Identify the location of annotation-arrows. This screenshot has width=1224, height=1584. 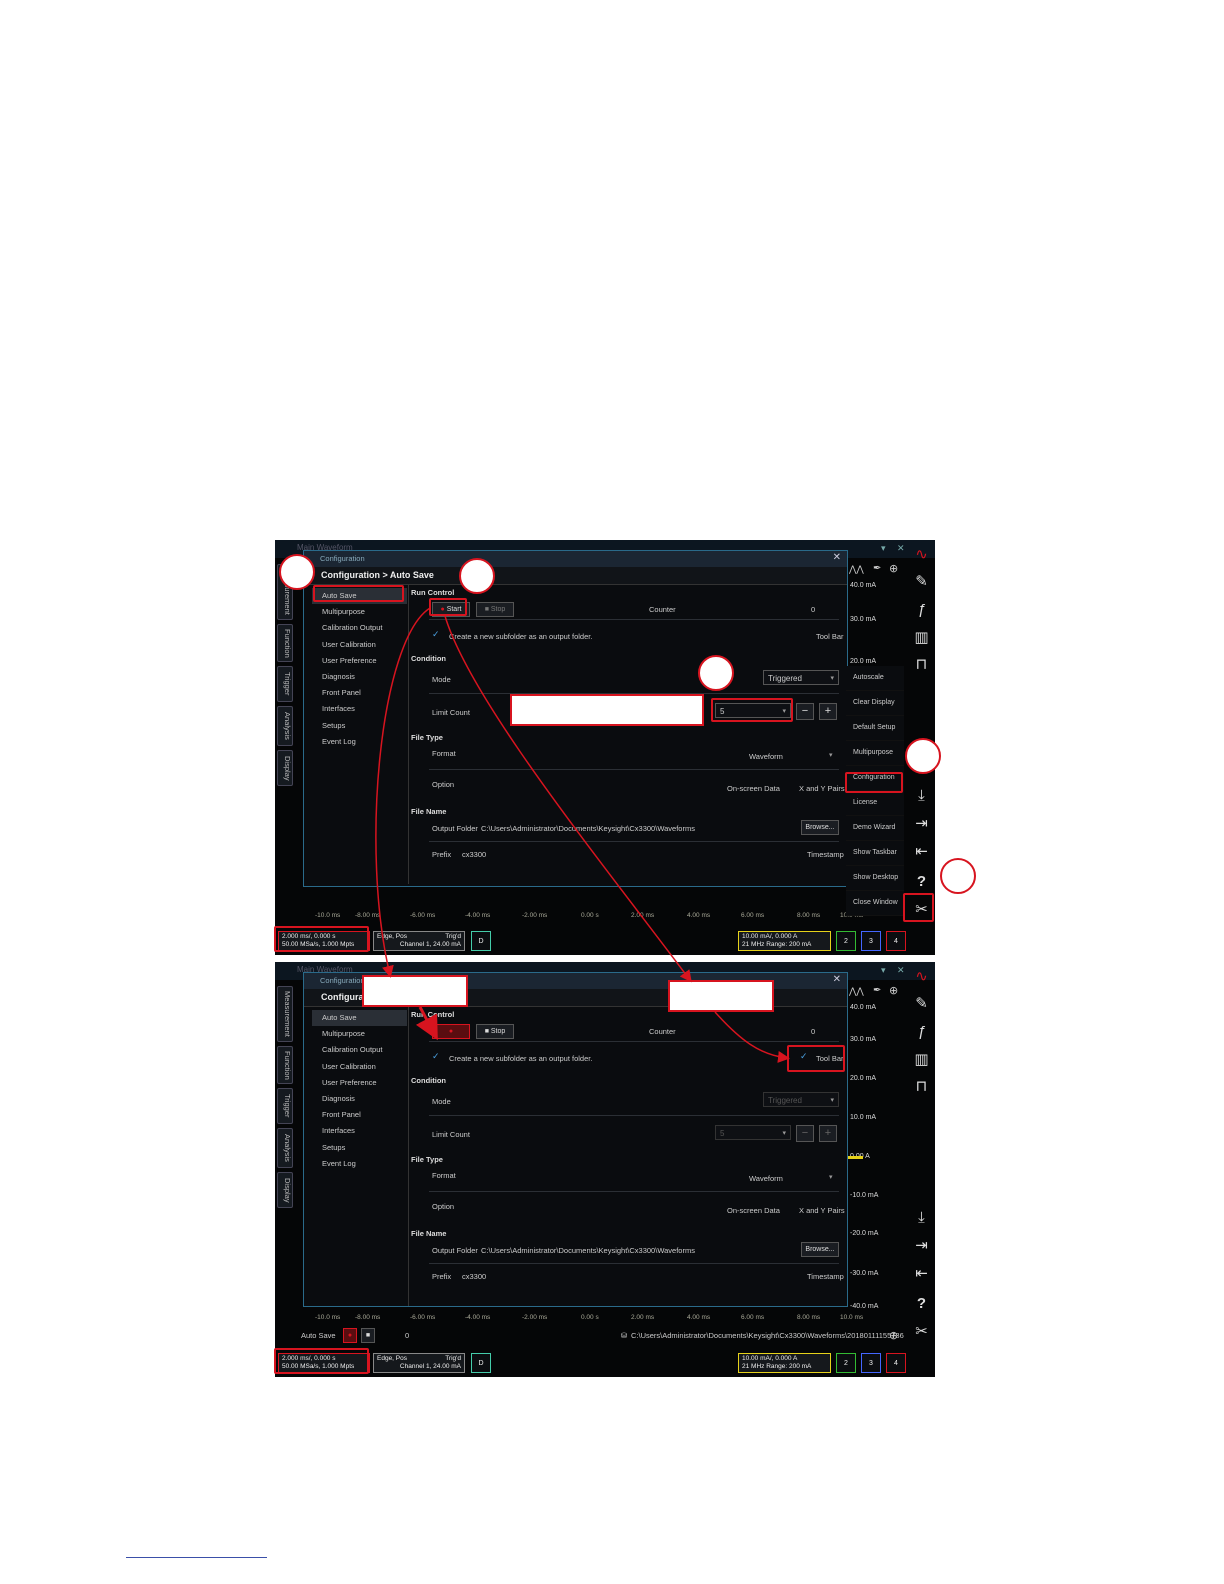
(582, 835).